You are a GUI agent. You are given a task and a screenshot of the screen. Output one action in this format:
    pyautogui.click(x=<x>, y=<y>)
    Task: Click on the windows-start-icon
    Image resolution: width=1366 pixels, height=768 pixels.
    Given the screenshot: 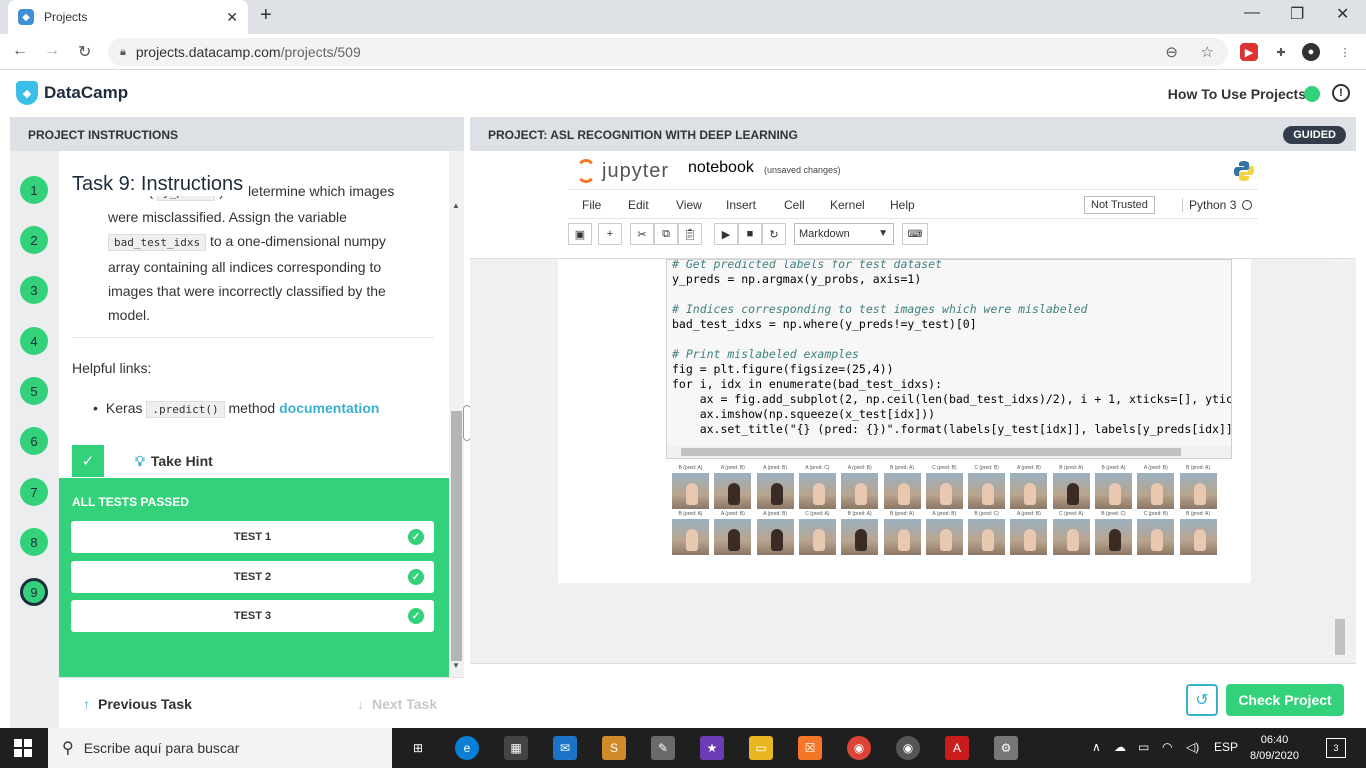 What is the action you would take?
    pyautogui.click(x=23, y=748)
    